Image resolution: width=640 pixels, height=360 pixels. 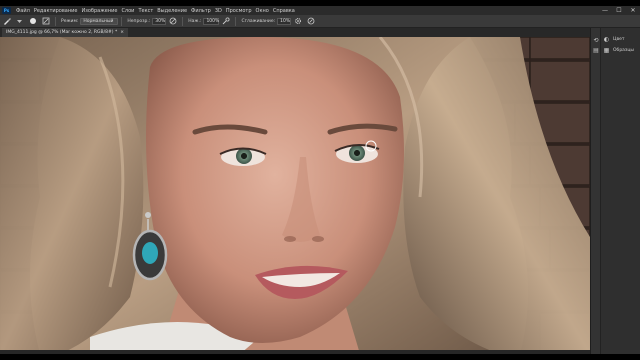 I want to click on menu-filter: Фильтр, so click(x=201, y=11).